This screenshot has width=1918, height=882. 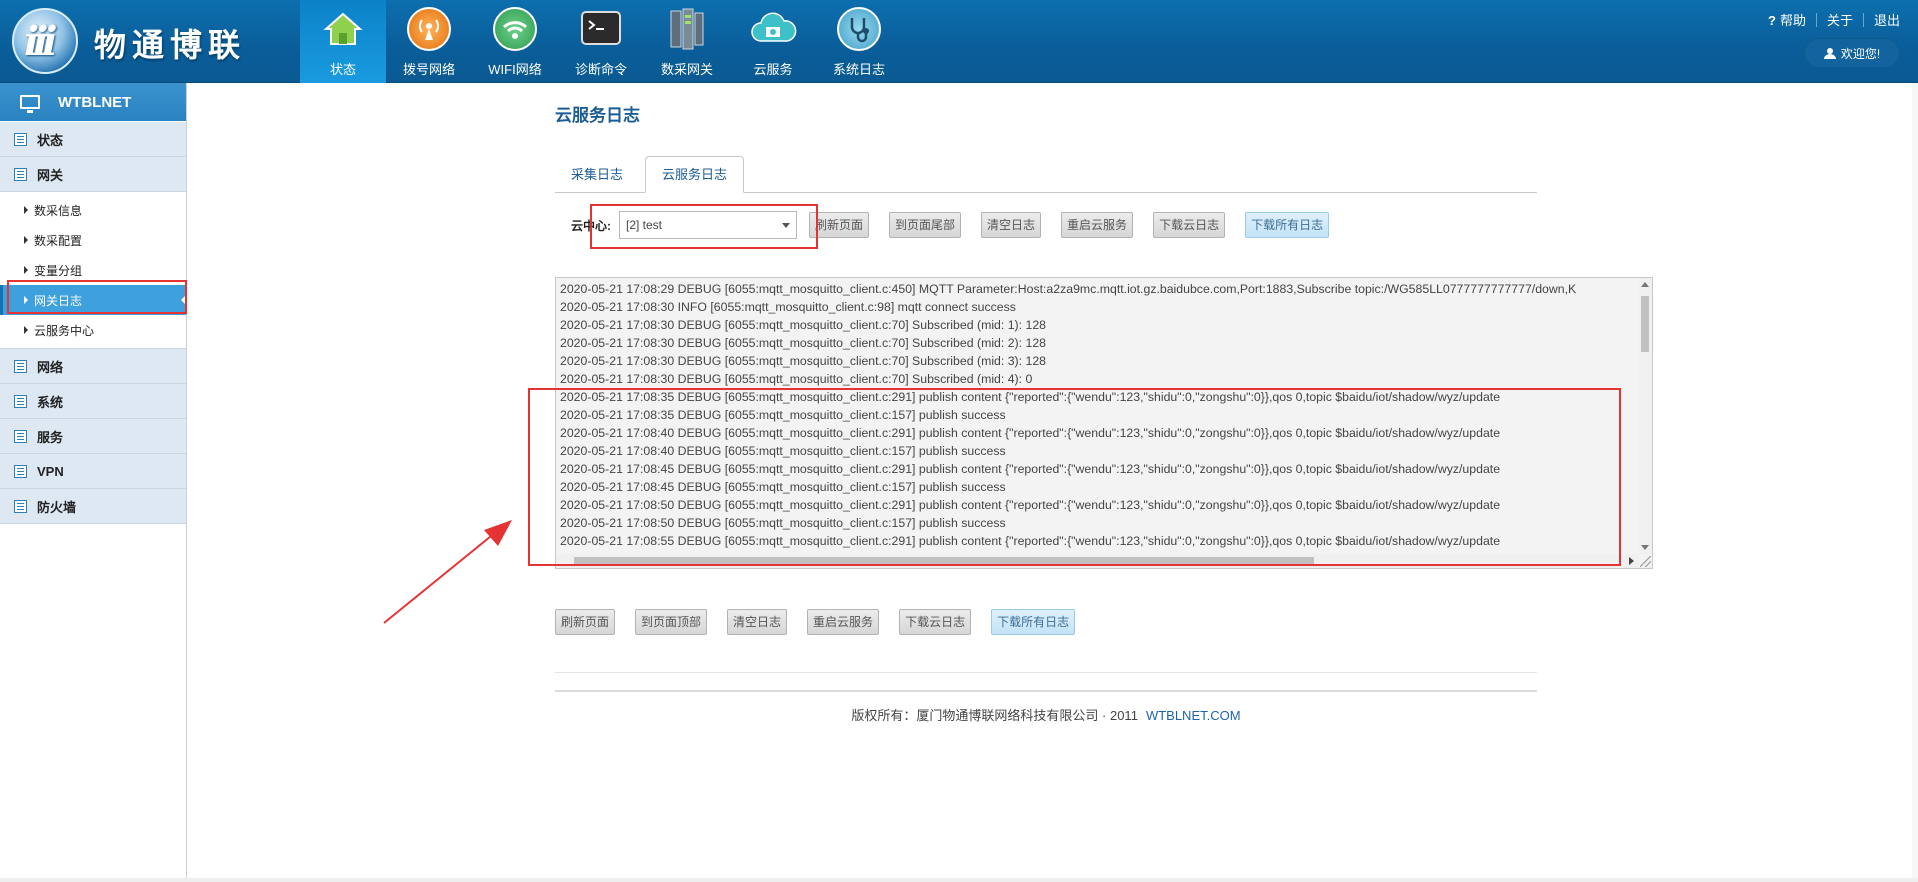 What do you see at coordinates (686, 69) in the screenshot?
I see `nav-gateway-label: 数采网关` at bounding box center [686, 69].